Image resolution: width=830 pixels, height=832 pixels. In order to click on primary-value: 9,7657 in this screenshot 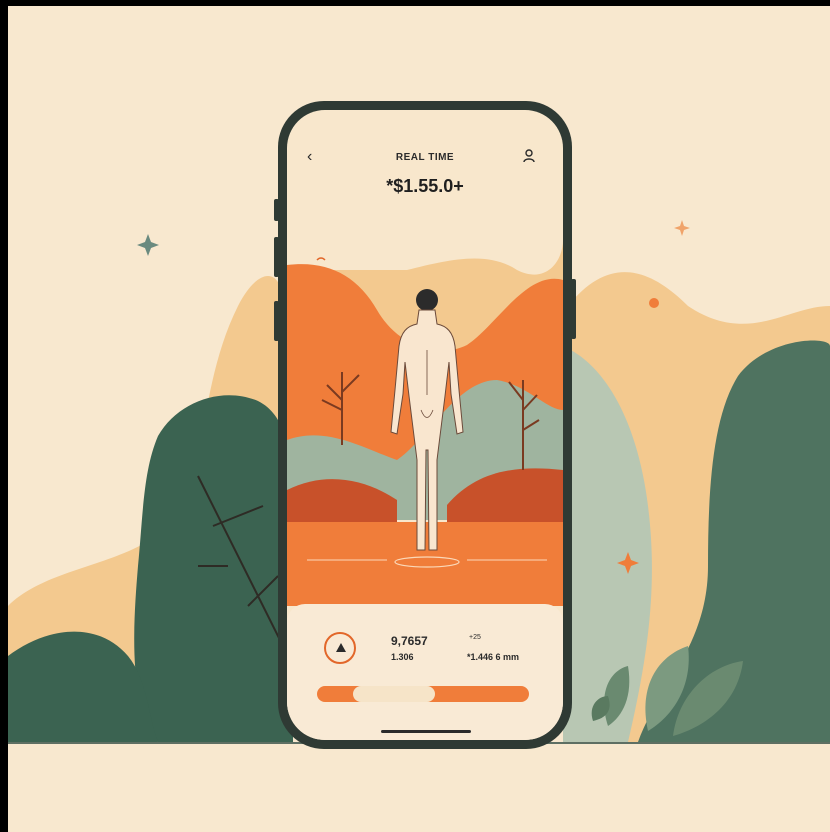, I will do `click(409, 641)`.